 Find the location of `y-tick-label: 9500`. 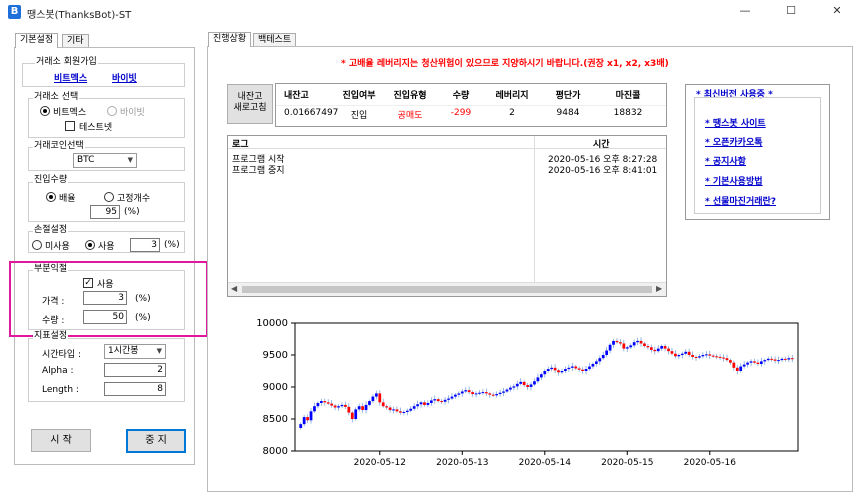

y-tick-label: 9500 is located at coordinates (275, 355).